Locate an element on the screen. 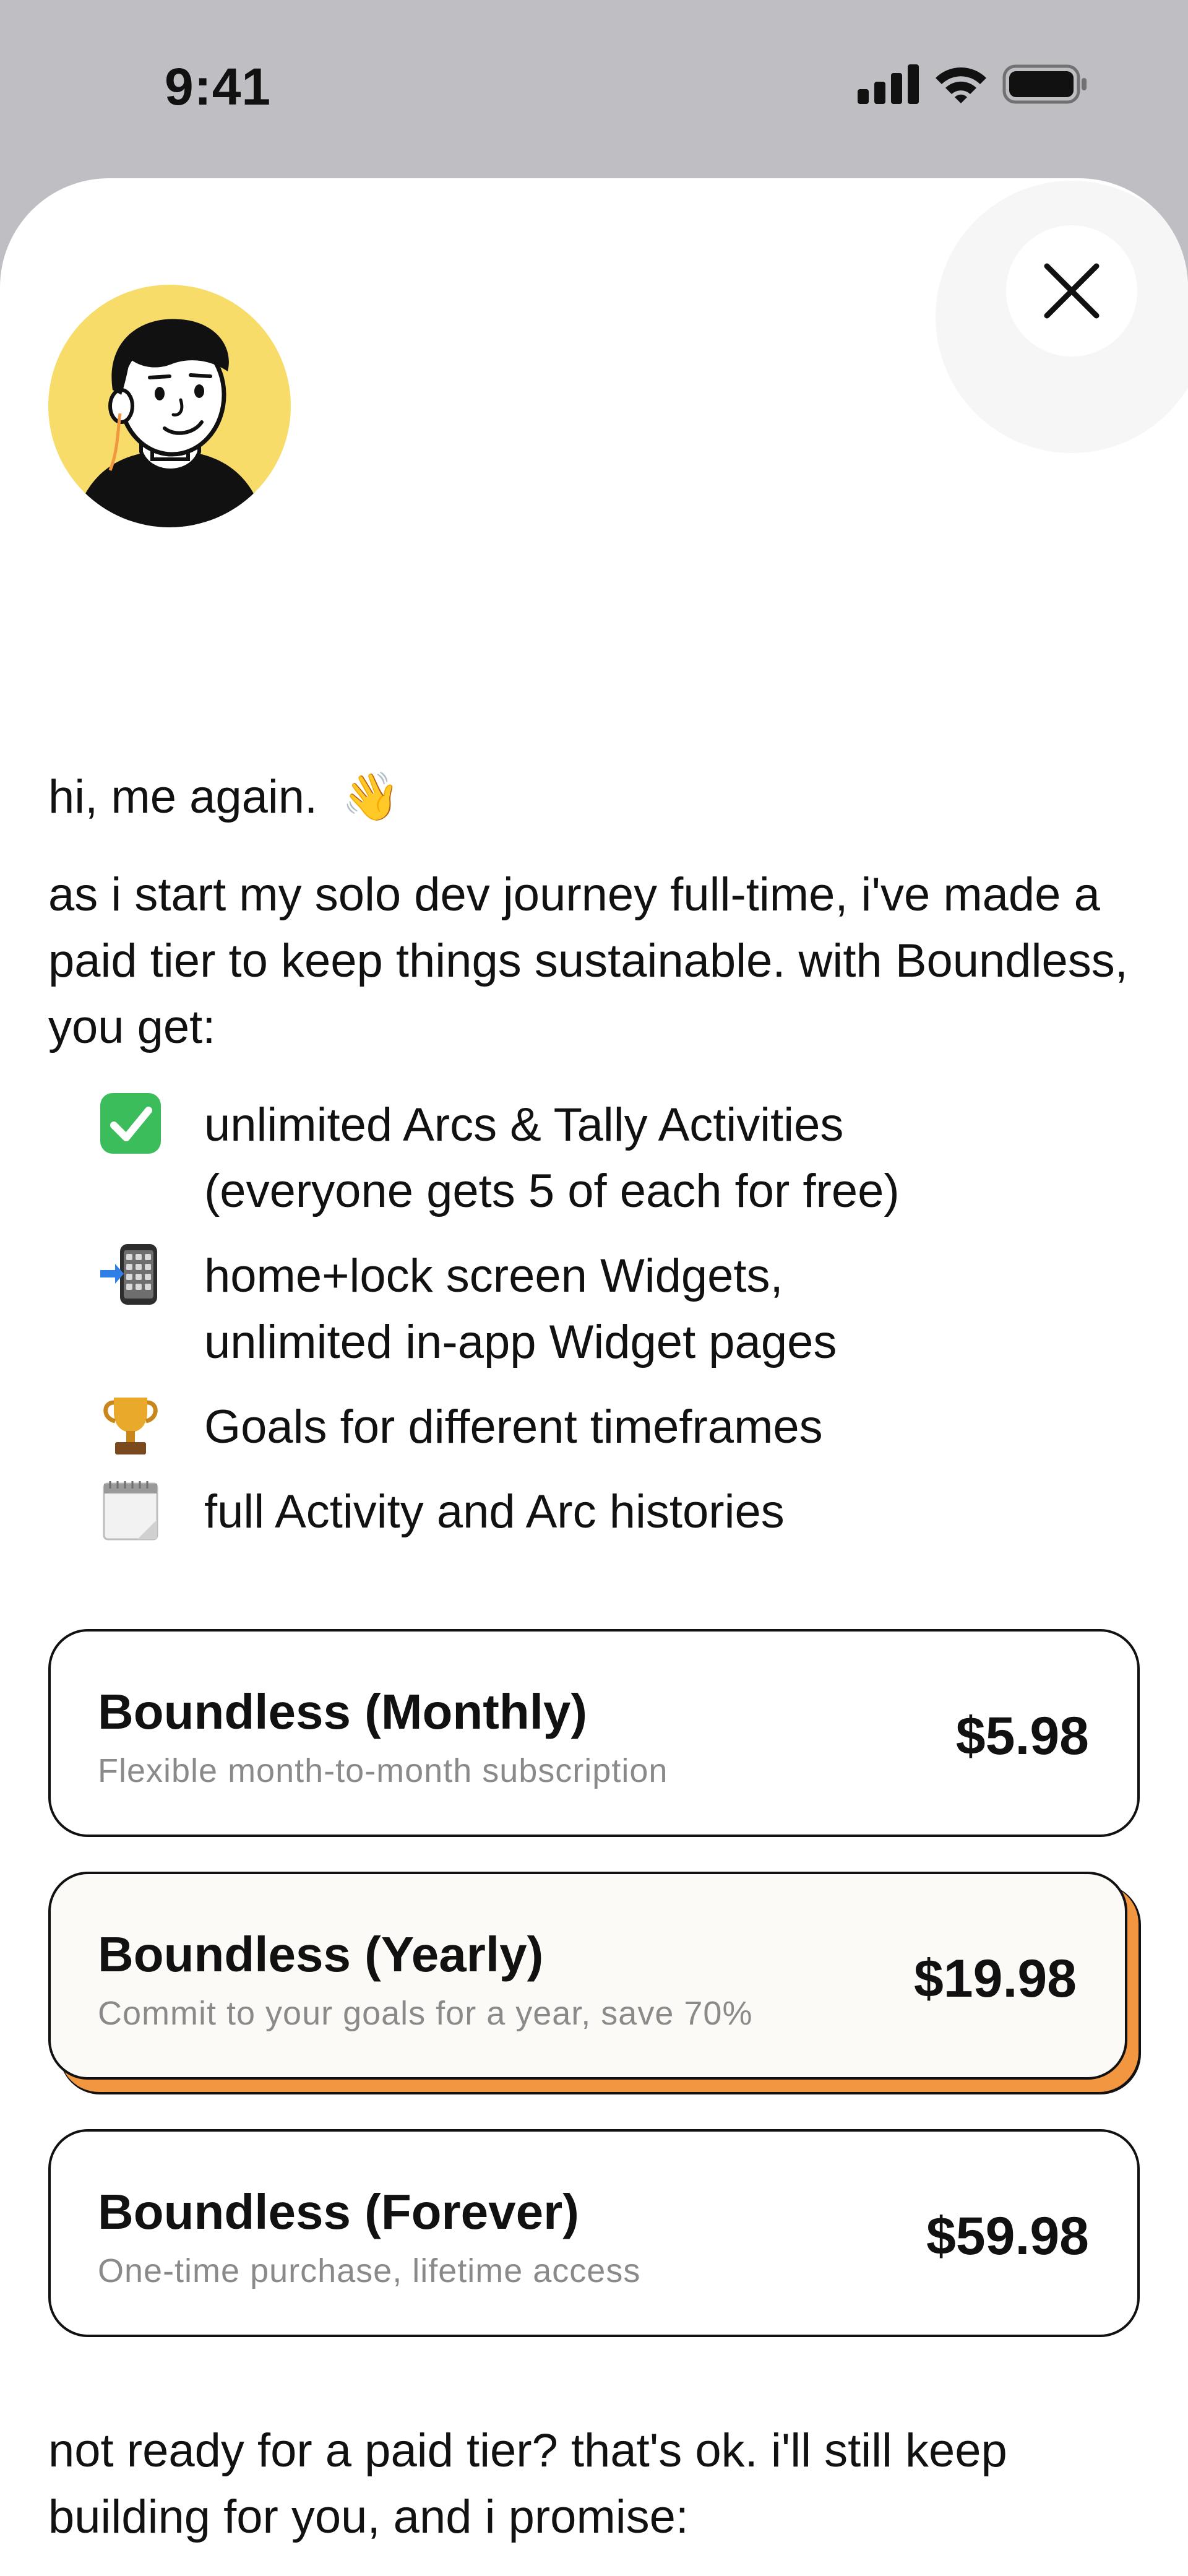 Image resolution: width=1188 pixels, height=2576 pixels. status-bar: 9:41 is located at coordinates (594, 86).